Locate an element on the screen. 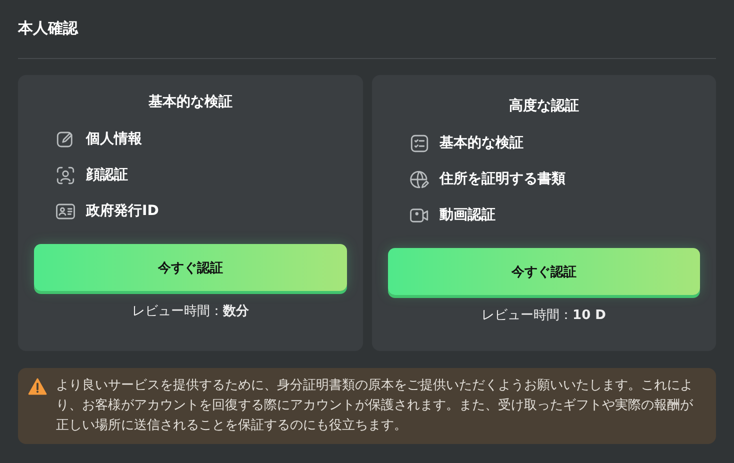  requirement-label: 顔認証 is located at coordinates (107, 175).